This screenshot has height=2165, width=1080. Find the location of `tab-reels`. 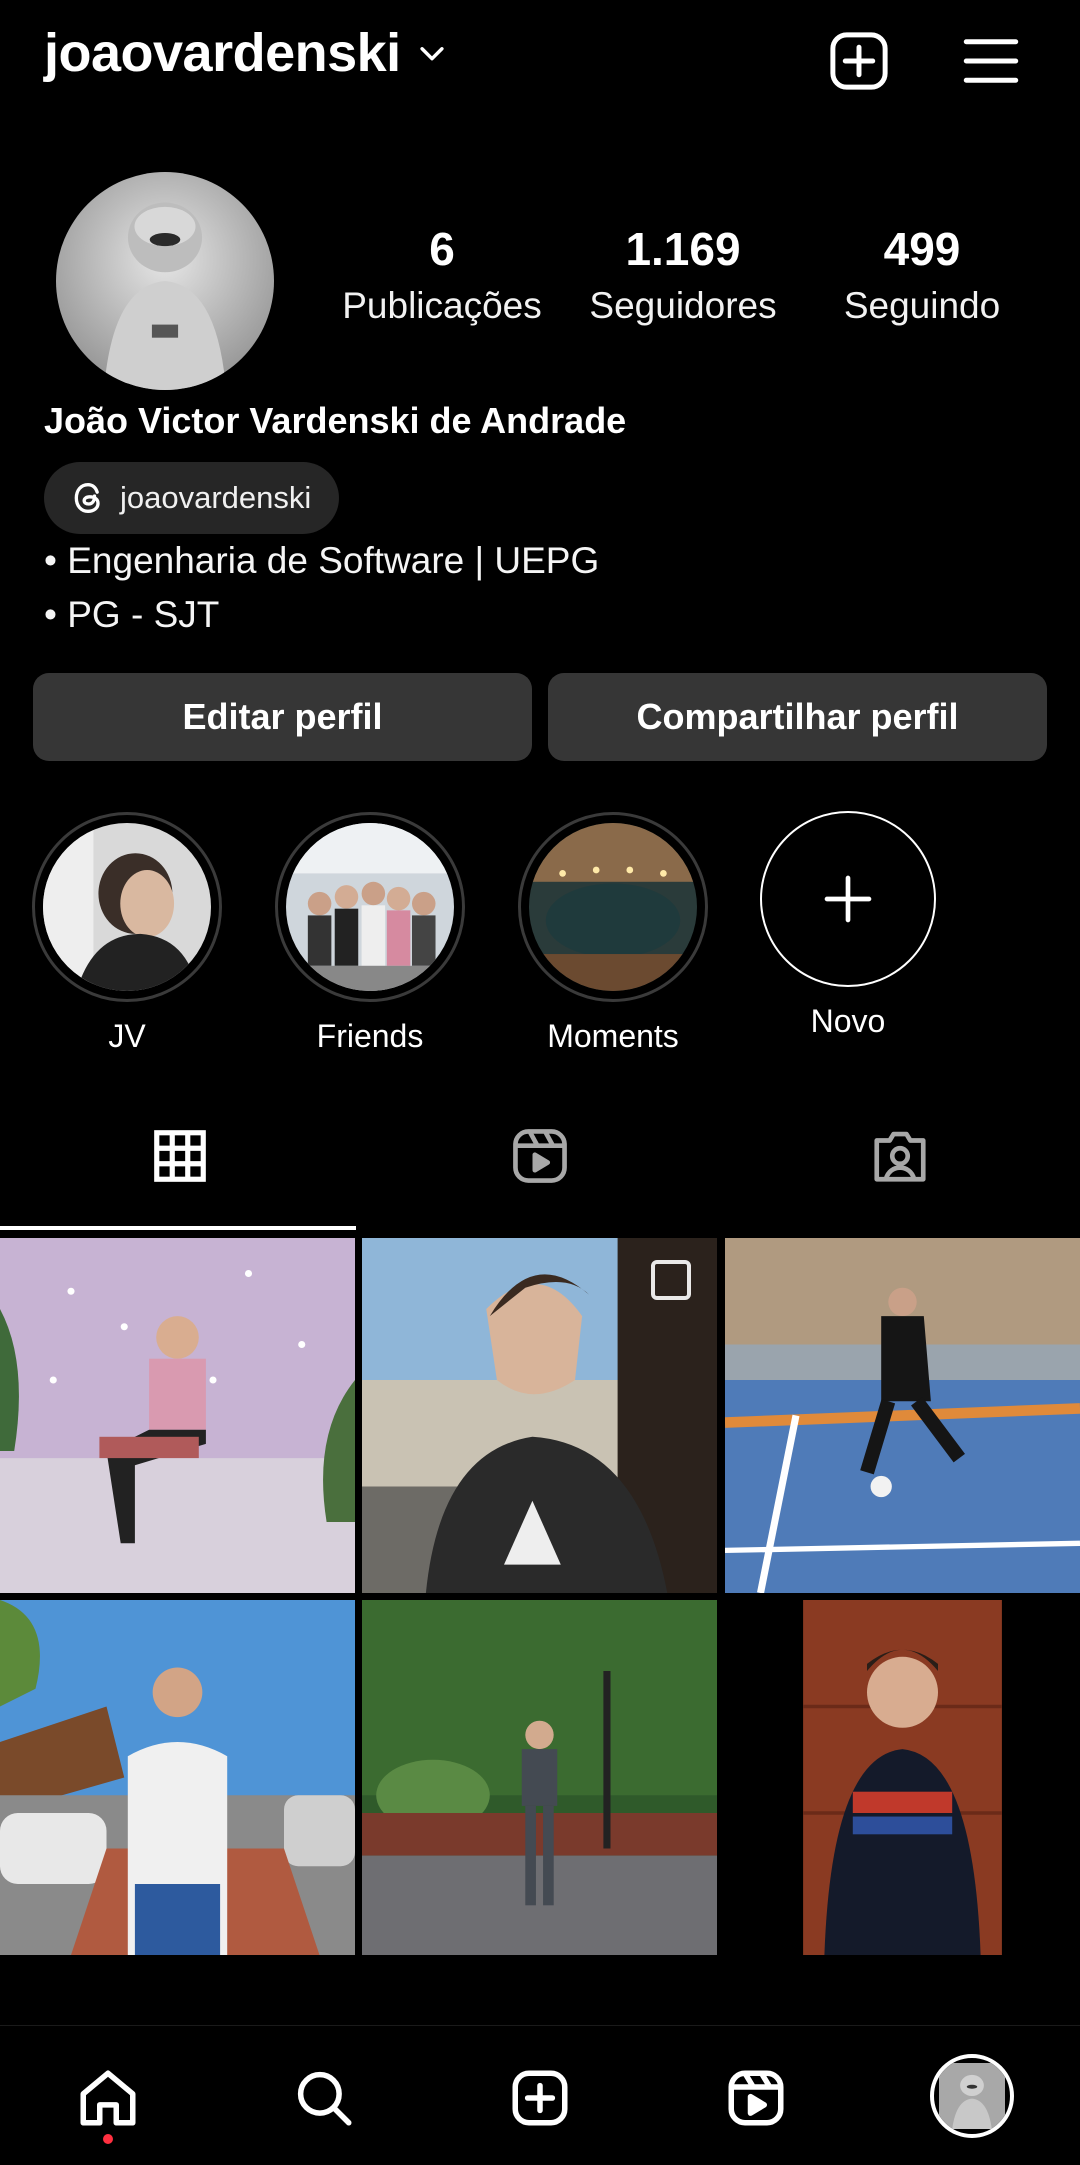

tab-reels is located at coordinates (540, 1177).